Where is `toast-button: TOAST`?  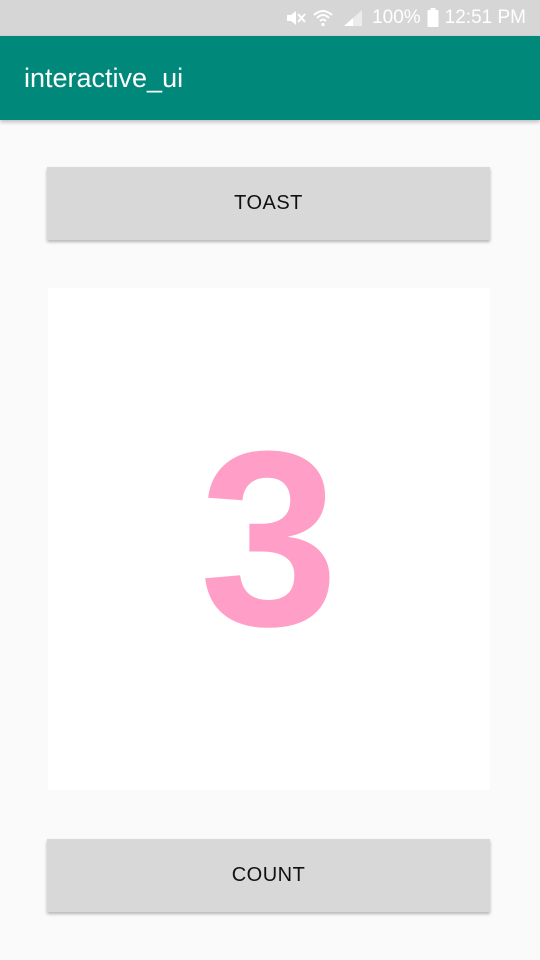 toast-button: TOAST is located at coordinates (268, 203).